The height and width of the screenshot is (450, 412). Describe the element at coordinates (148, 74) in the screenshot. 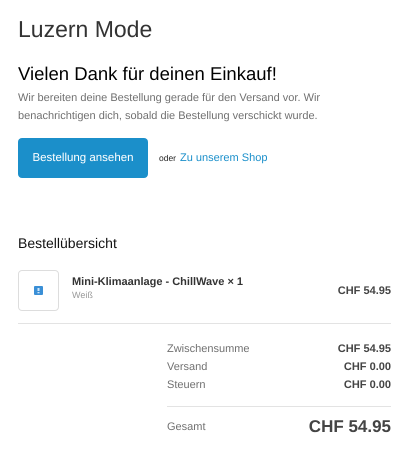

I see `thank-you-heading: Vielen Dank für deinen Einkauf!` at that location.